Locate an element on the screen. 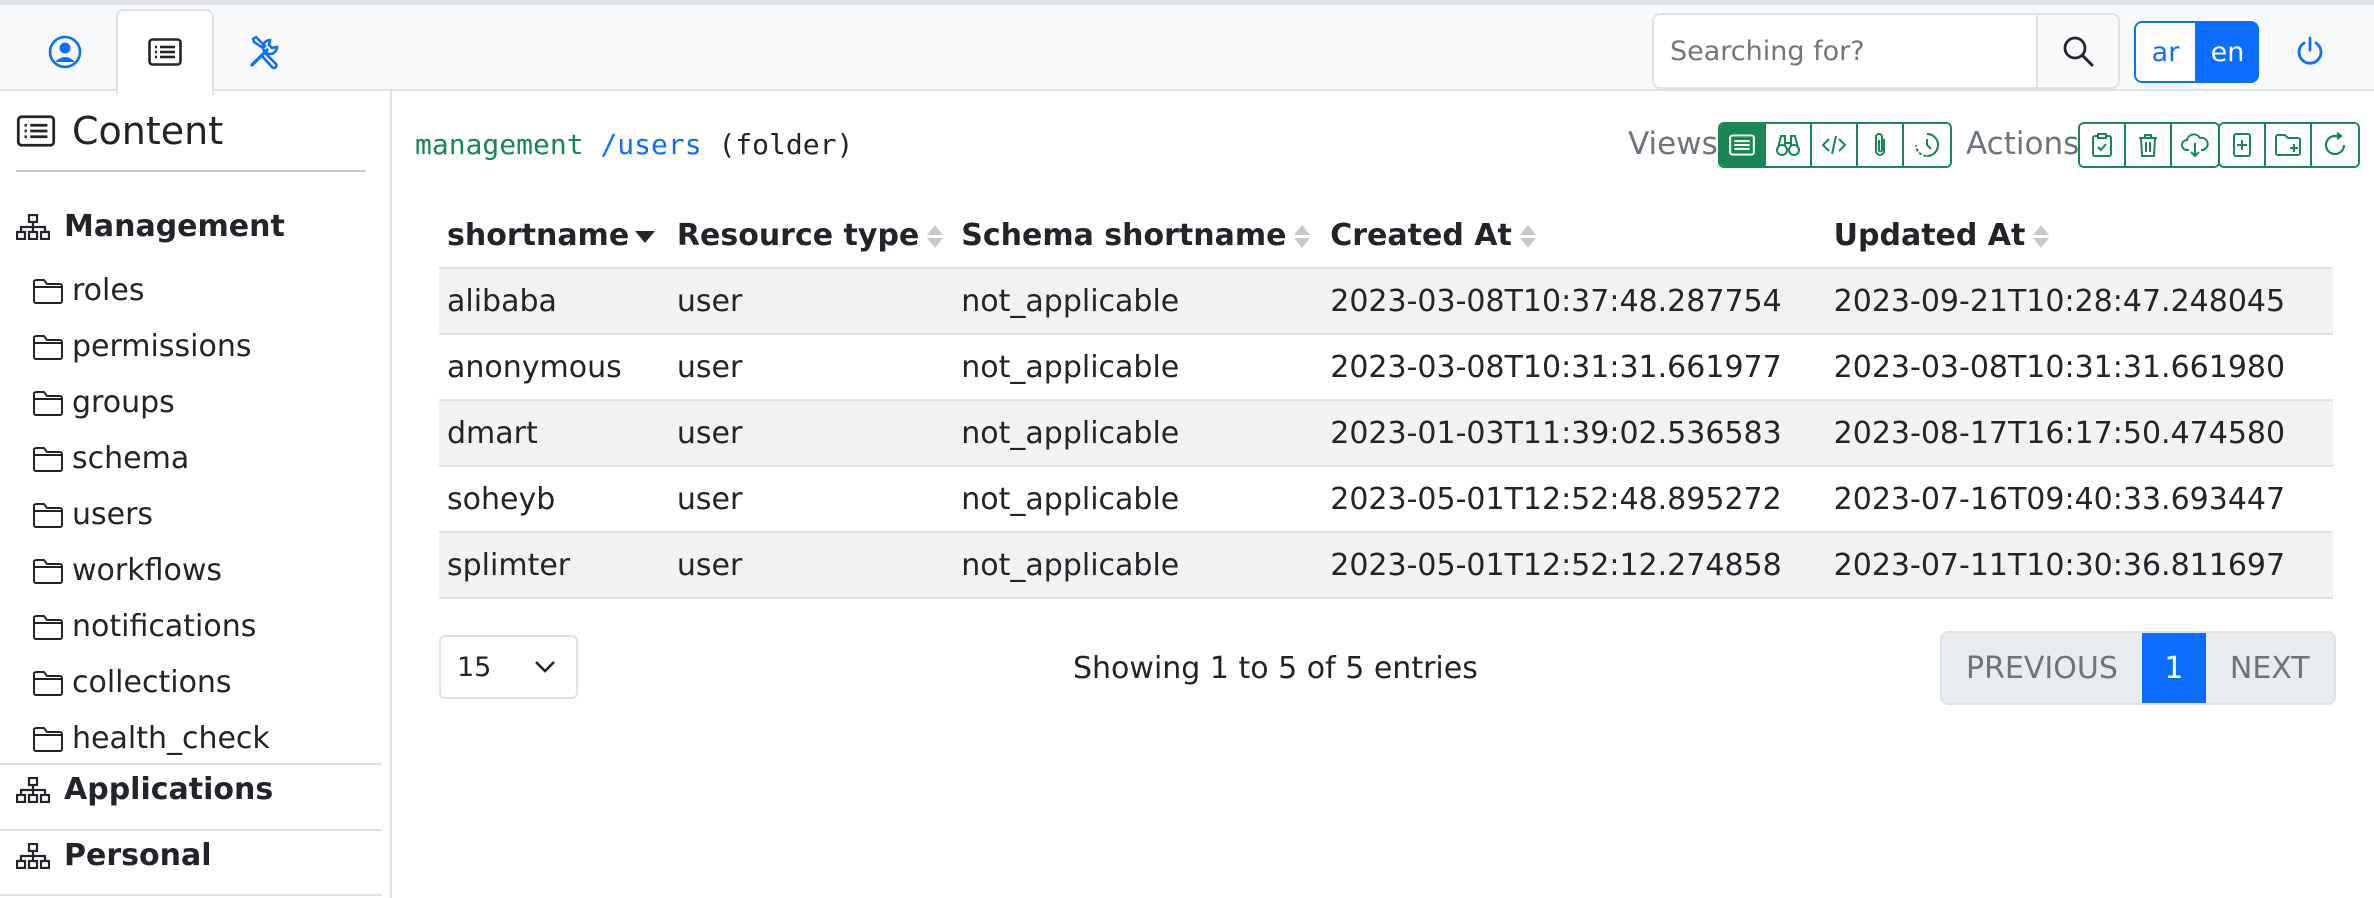 Image resolution: width=2374 pixels, height=898 pixels. action-delete-button is located at coordinates (2149, 145).